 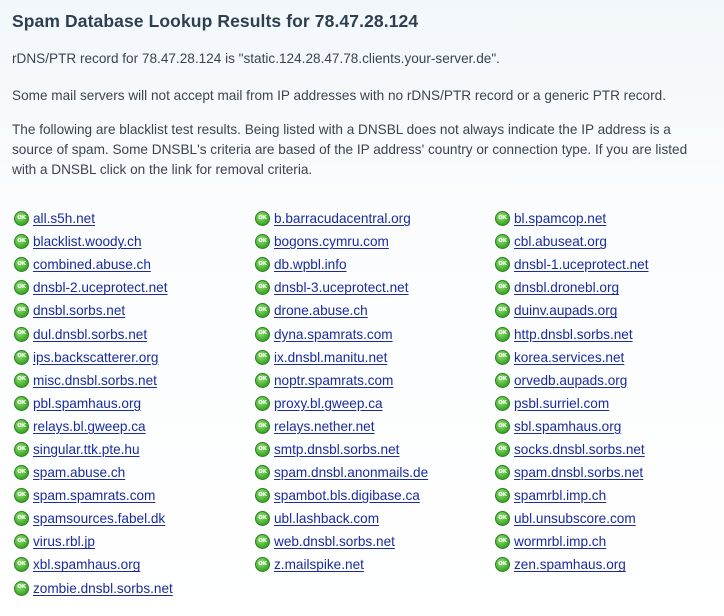 What do you see at coordinates (99, 518) in the screenshot?
I see `dnsbl-link: spamsources.fabel.dk` at bounding box center [99, 518].